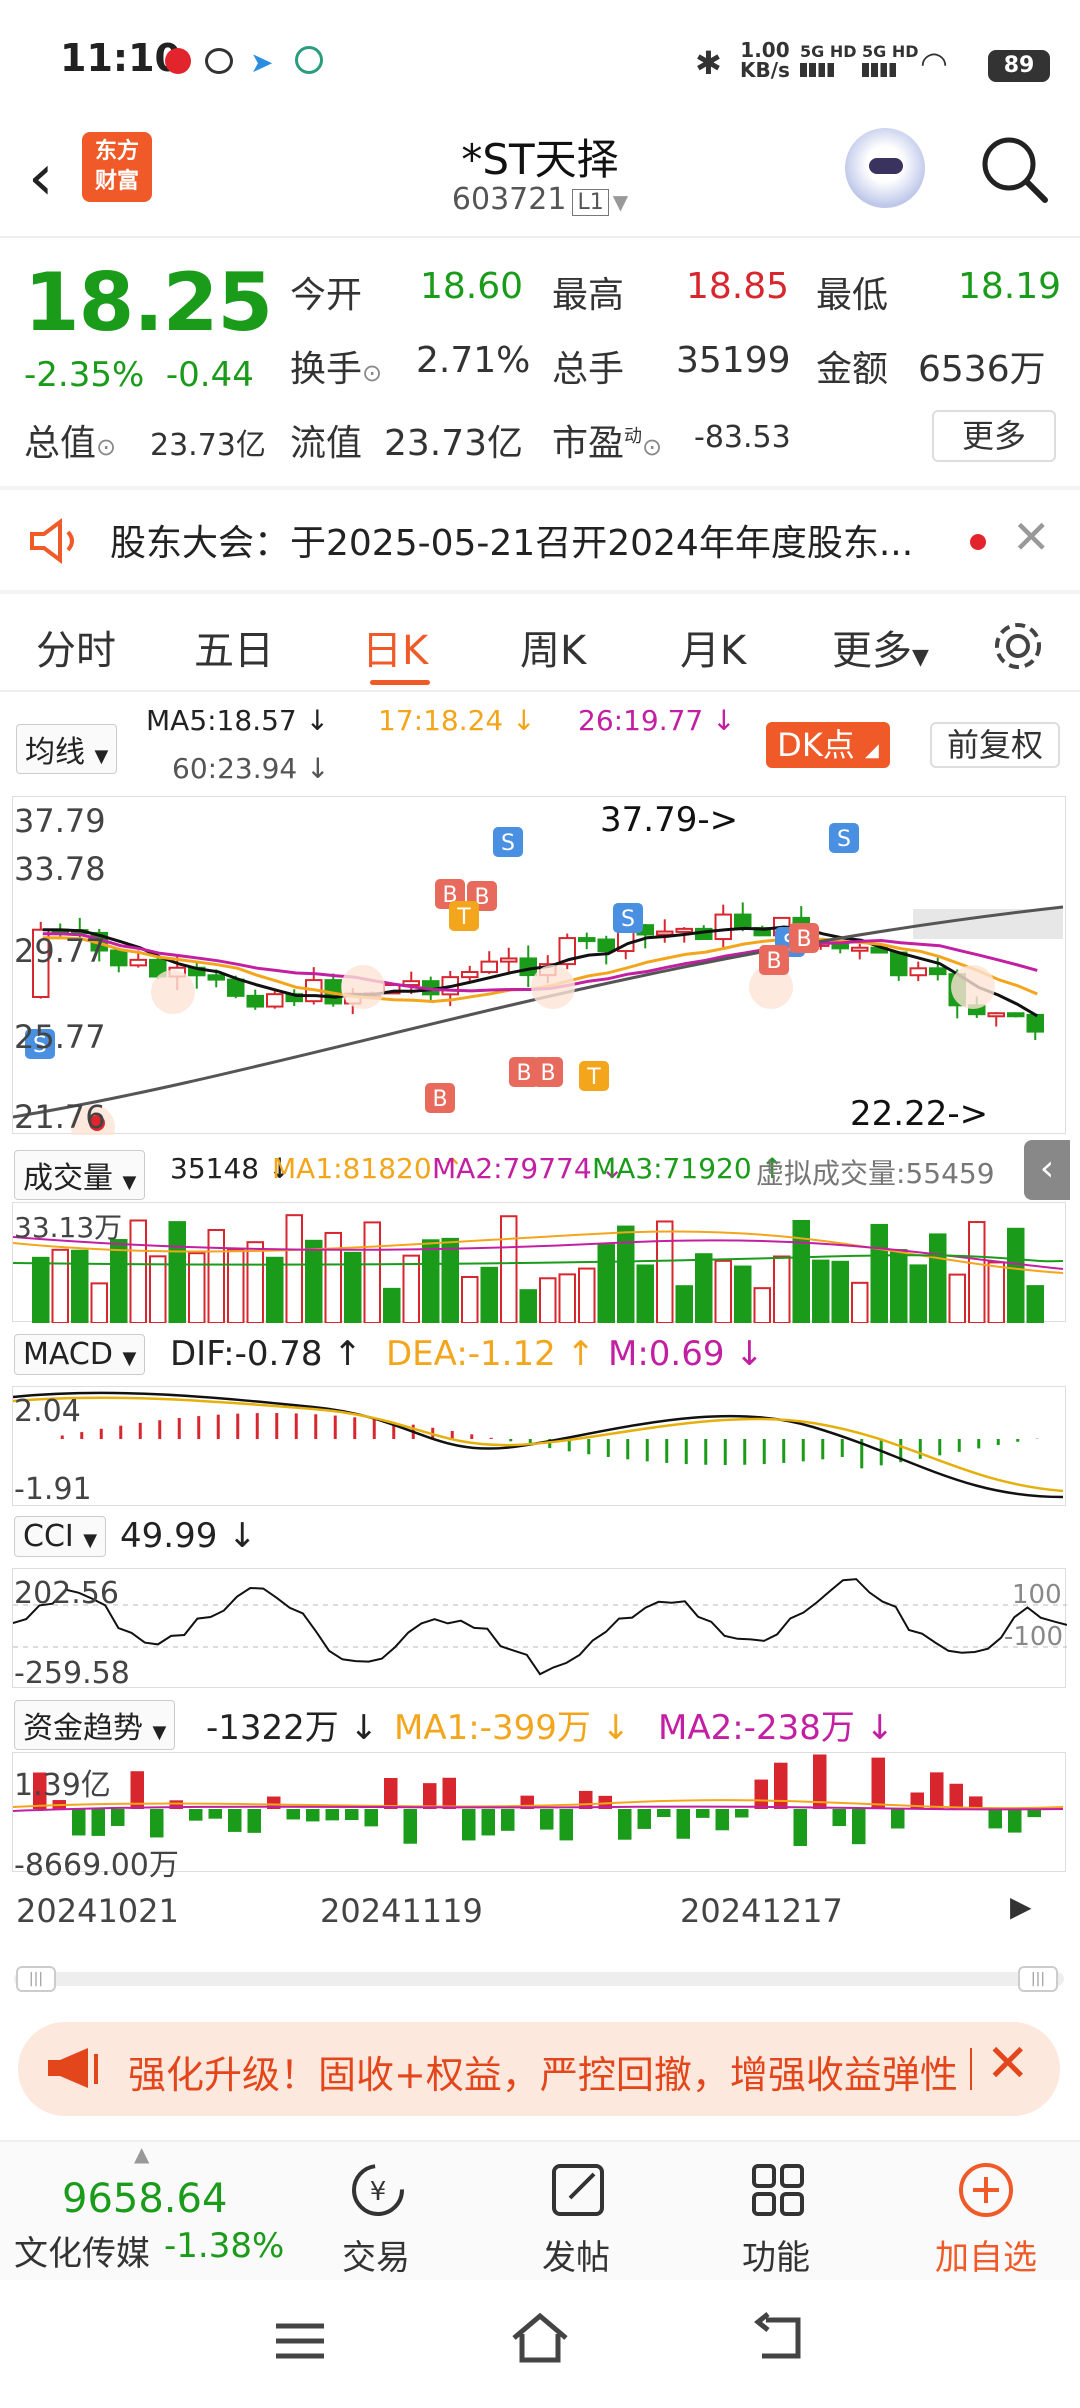 The image size is (1080, 2408). I want to click on signal-2-icon: 5G HD, so click(890, 59).